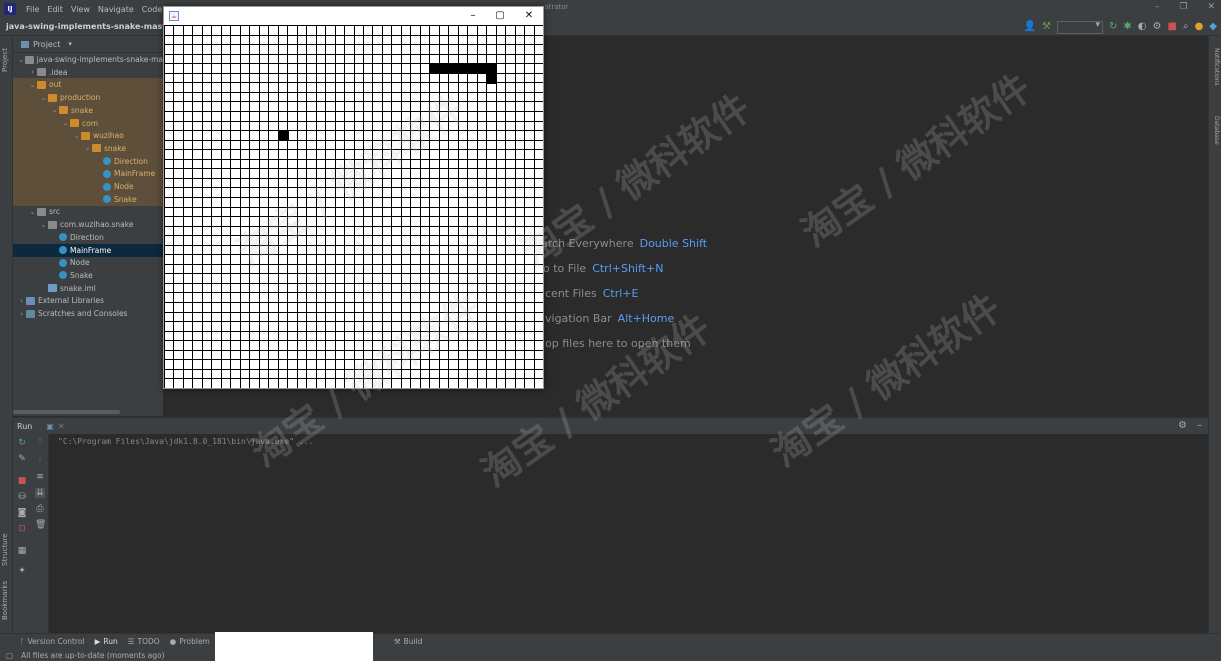  Describe the element at coordinates (557, 7) in the screenshot. I see `window-title-fragment: strator` at that location.